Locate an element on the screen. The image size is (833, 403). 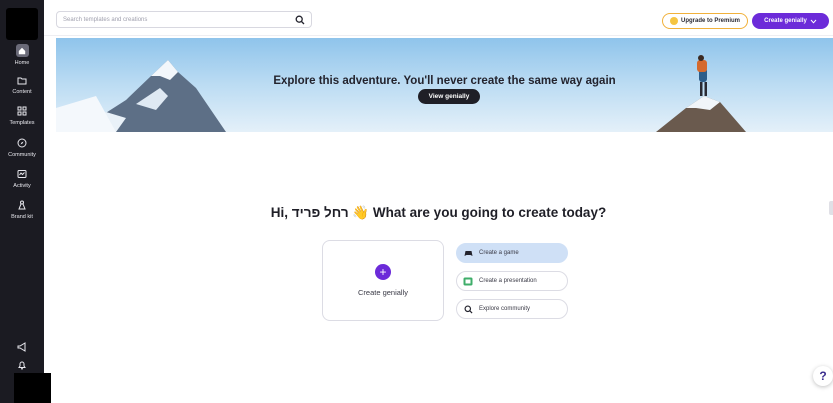
logo is located at coordinates (22, 24).